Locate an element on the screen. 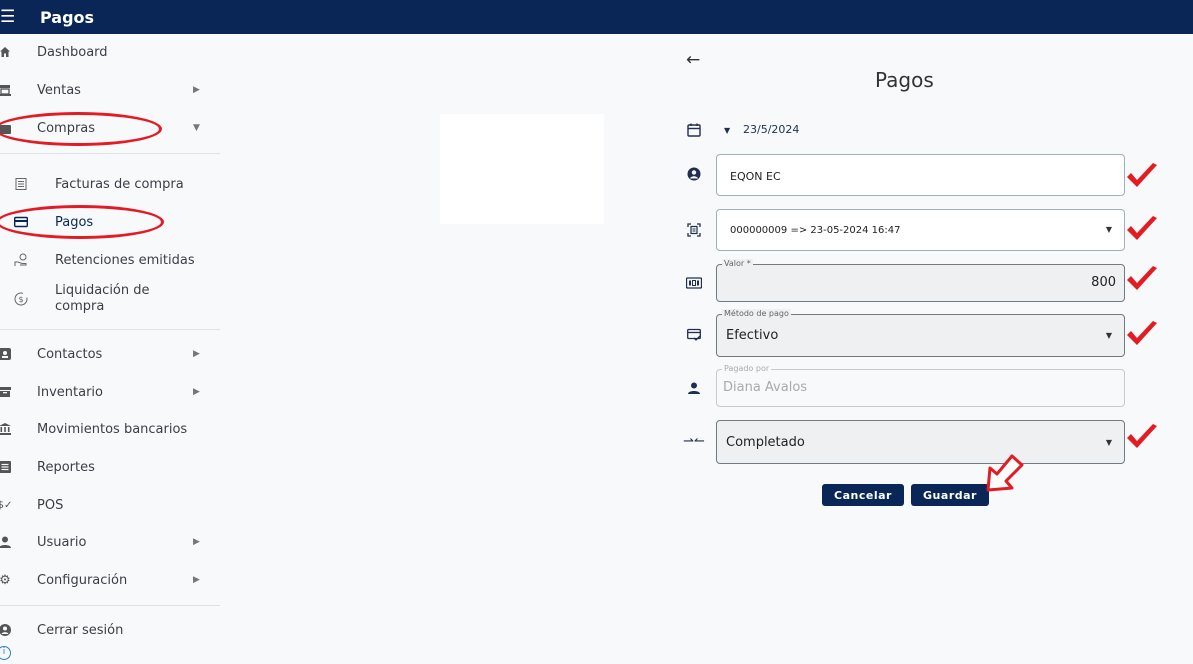 This screenshot has height=664, width=1193. calendar-icon is located at coordinates (694, 130).